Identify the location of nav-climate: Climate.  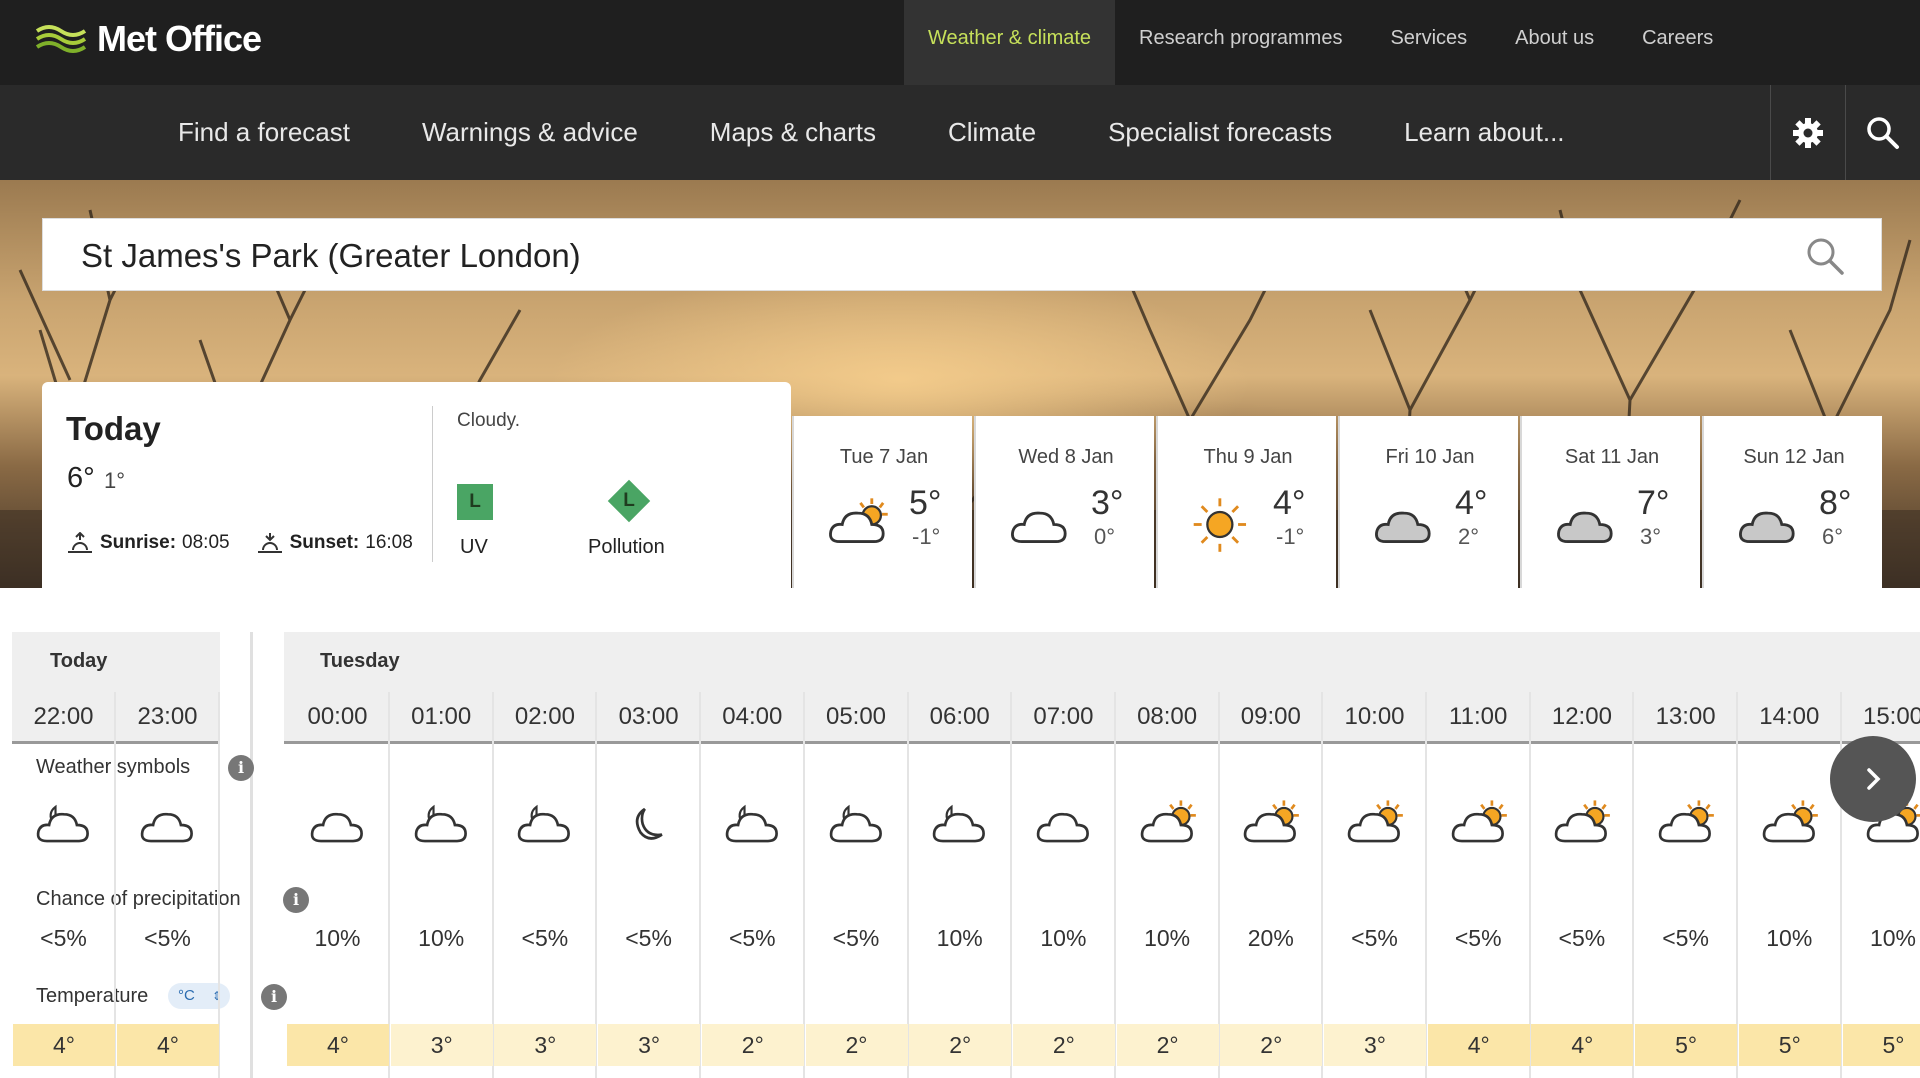
(992, 132).